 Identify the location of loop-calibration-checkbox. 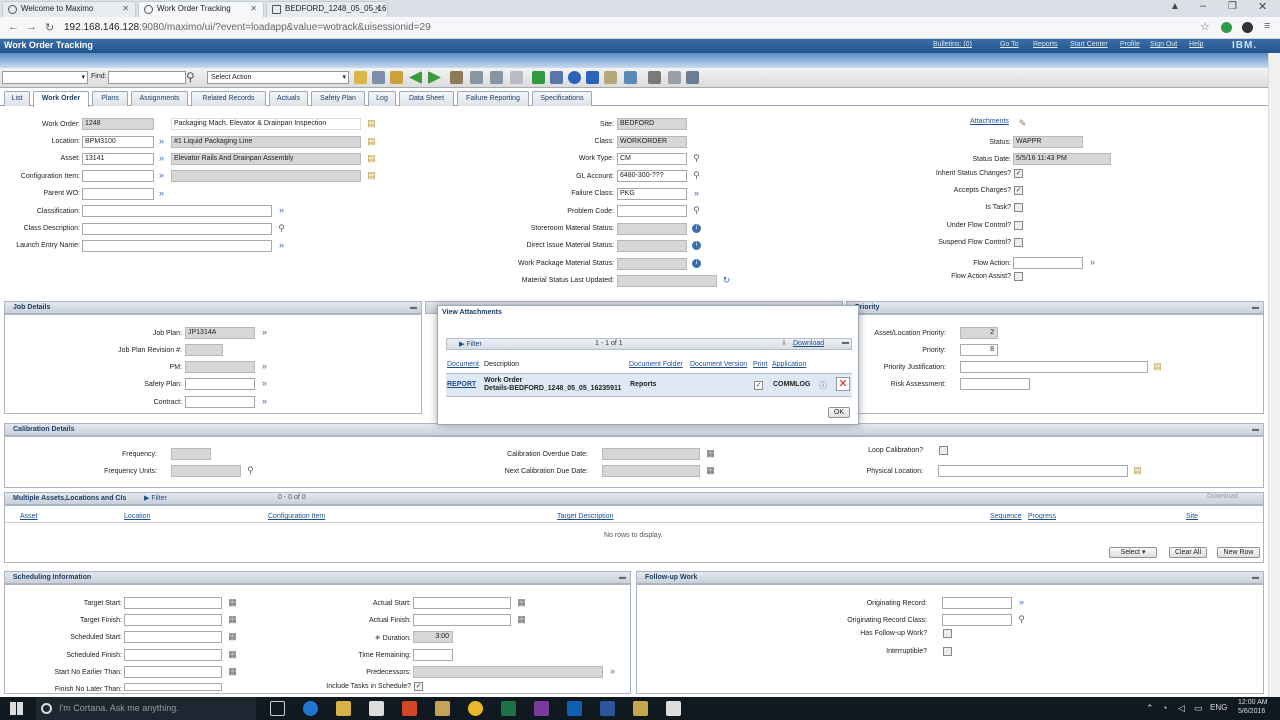
(943, 450).